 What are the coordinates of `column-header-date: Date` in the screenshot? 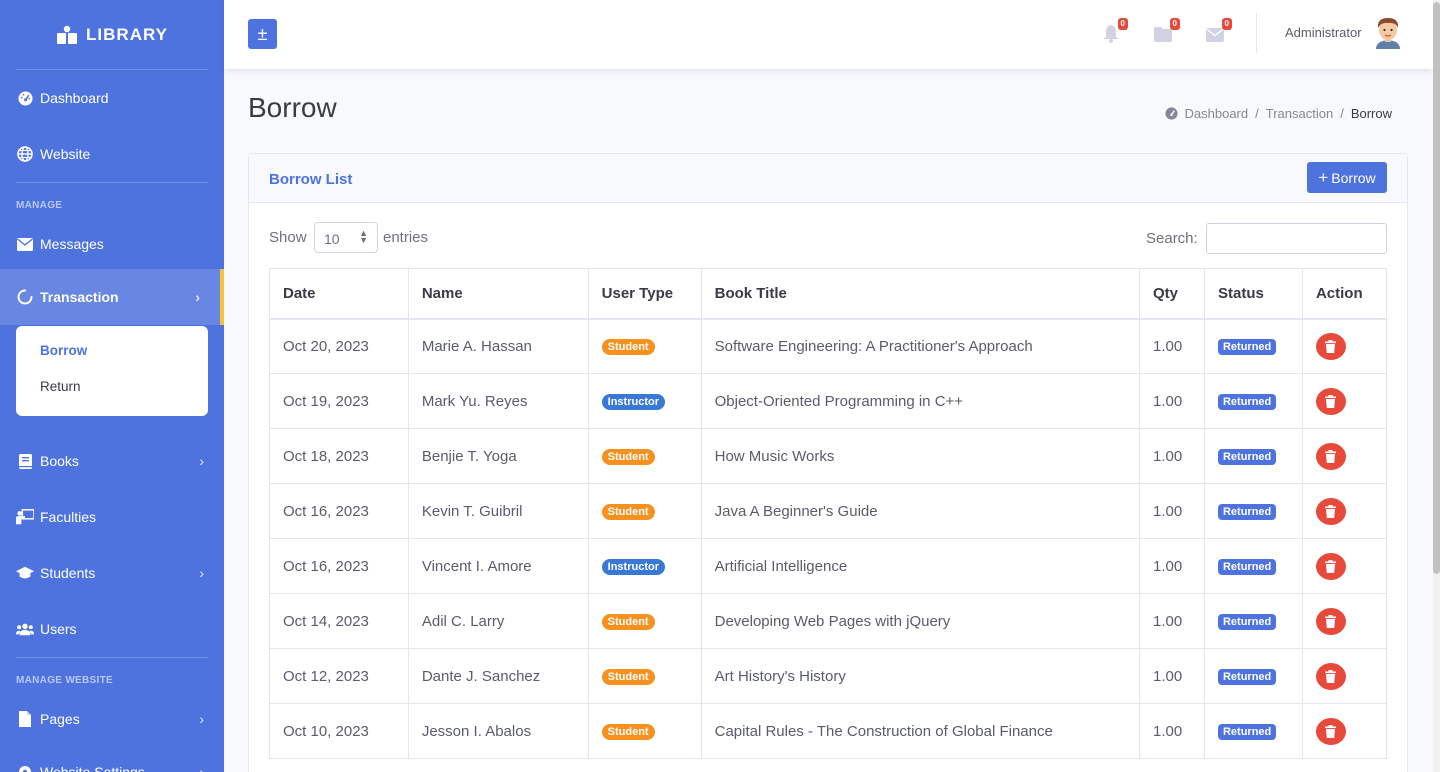 It's located at (339, 294).